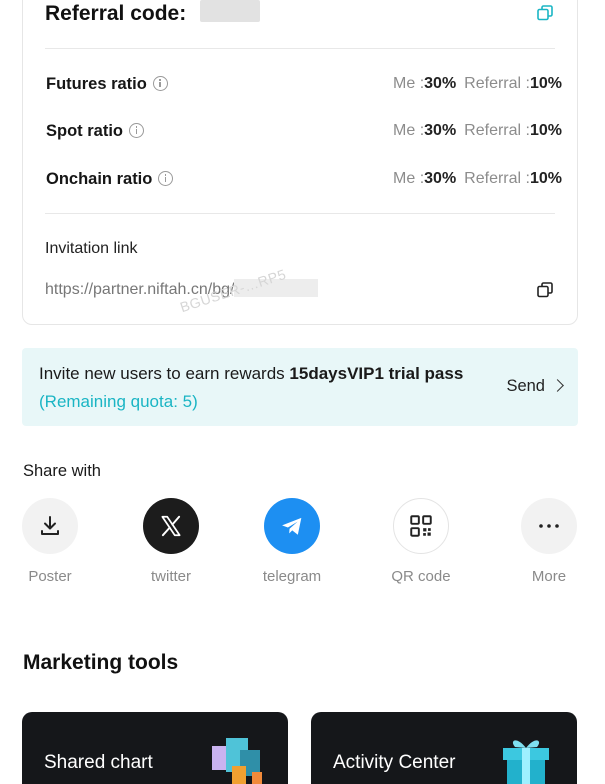 This screenshot has height=784, width=605. What do you see at coordinates (421, 526) in the screenshot?
I see `qr-code-icon` at bounding box center [421, 526].